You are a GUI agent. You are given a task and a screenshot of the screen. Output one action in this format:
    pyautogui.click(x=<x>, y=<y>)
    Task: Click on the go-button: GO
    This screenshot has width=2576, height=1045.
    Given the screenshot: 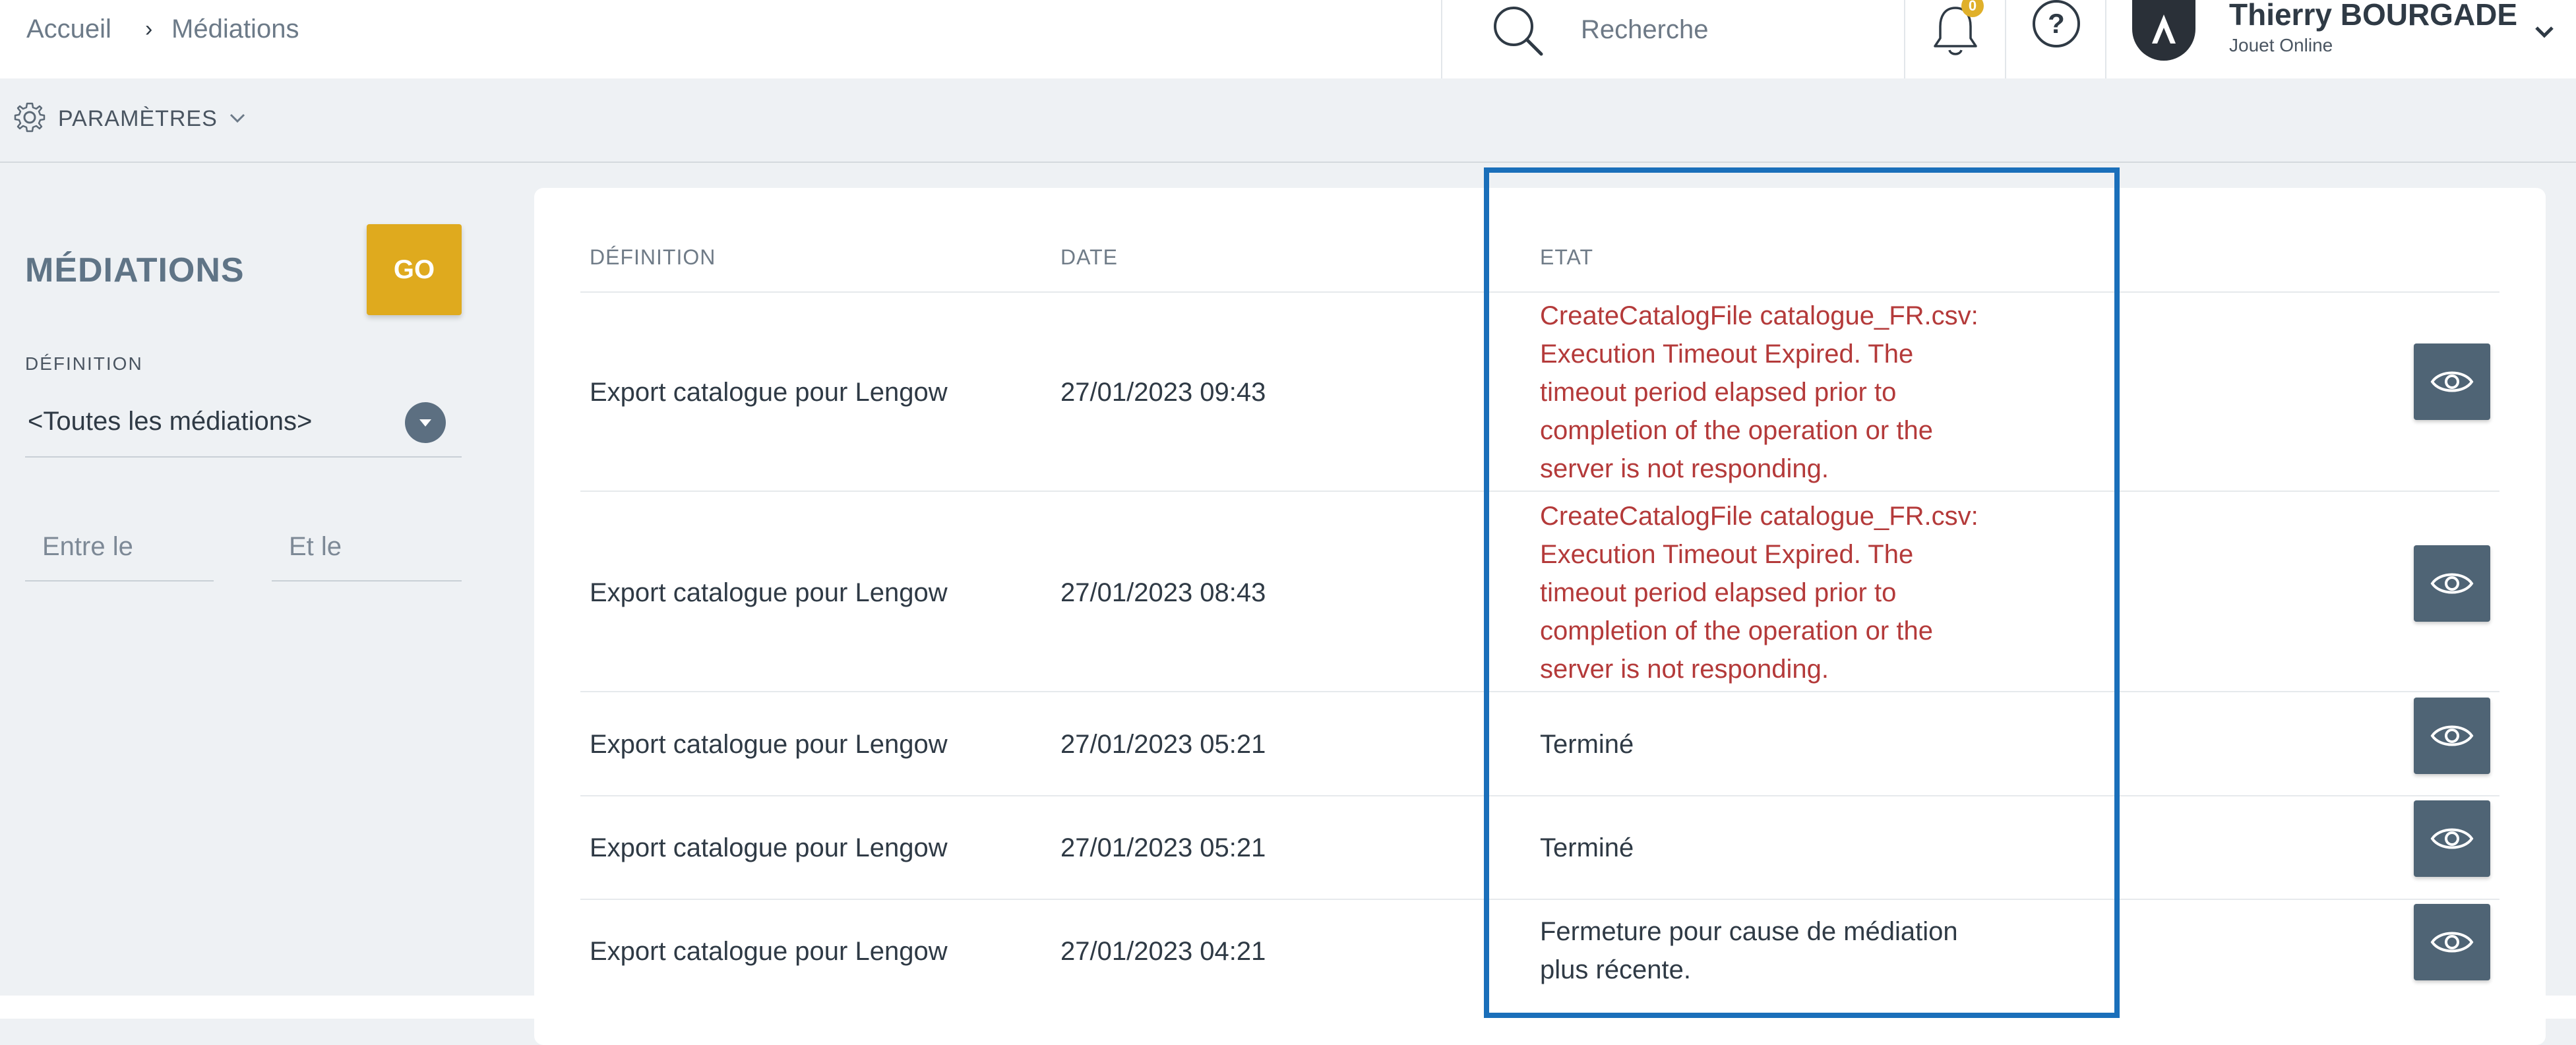 What is the action you would take?
    pyautogui.click(x=414, y=269)
    